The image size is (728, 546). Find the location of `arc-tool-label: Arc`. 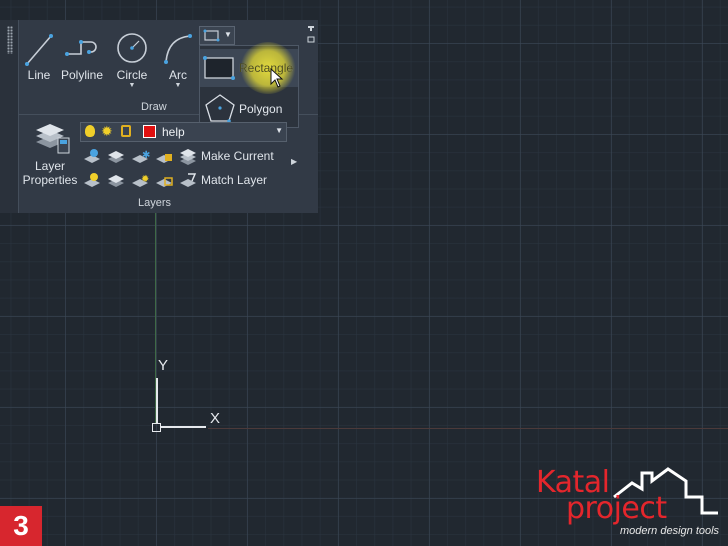

arc-tool-label: Arc is located at coordinates (178, 75).